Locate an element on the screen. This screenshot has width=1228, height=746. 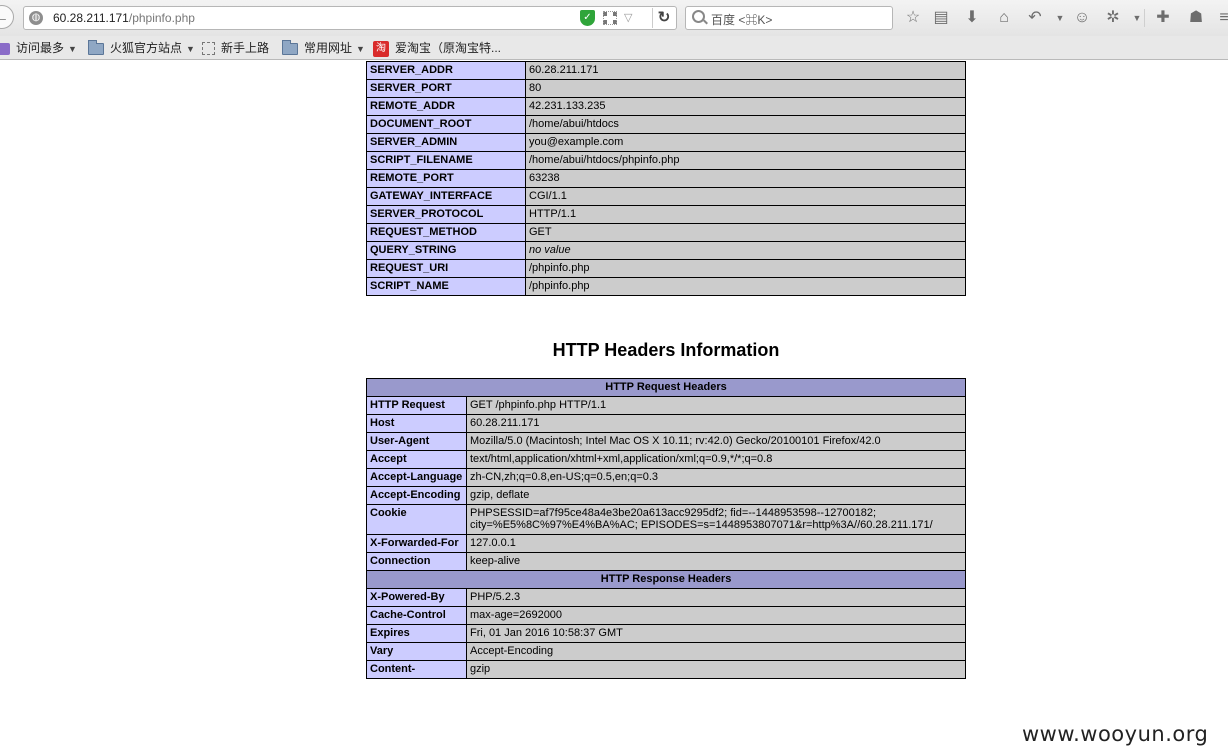
undo-icon: ↶ is located at coordinates (1035, 18).